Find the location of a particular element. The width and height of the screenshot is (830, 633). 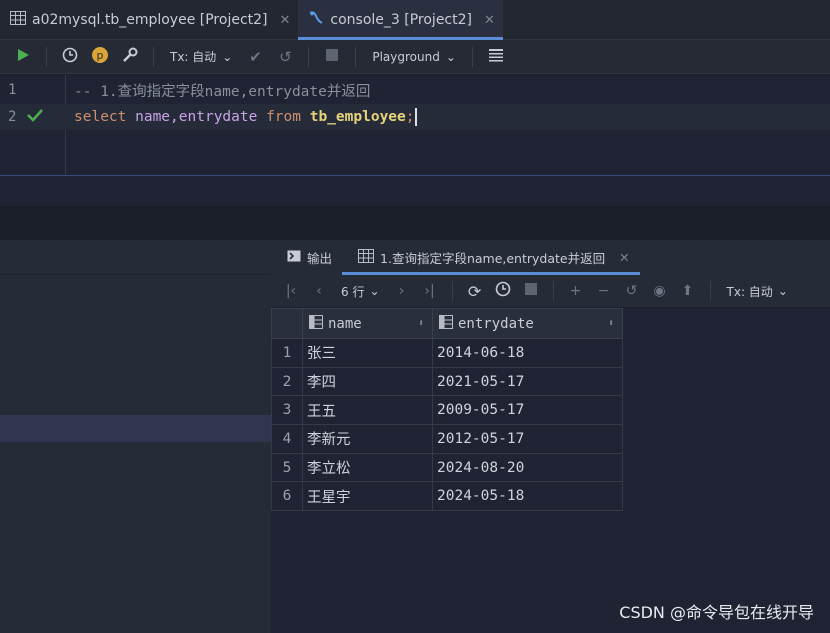

next-page-button: › is located at coordinates (402, 291).